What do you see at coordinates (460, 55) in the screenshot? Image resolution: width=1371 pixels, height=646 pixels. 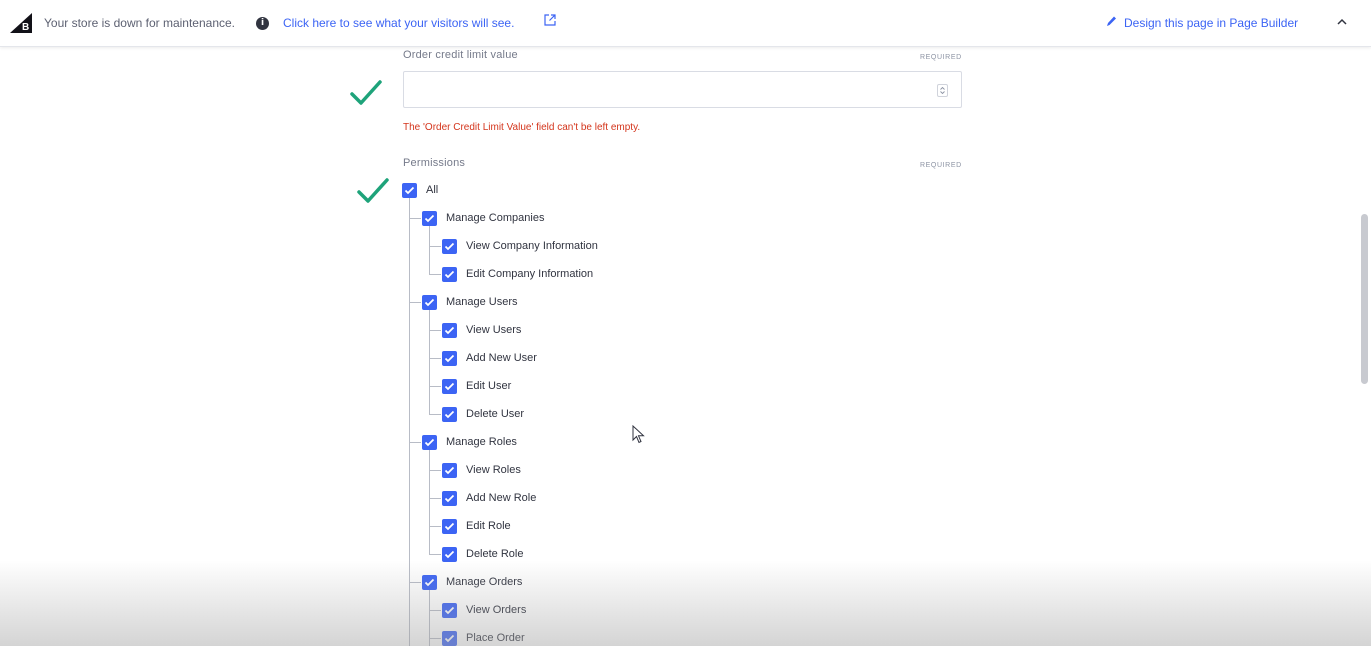 I see `credit-limit-label: Order credit limit value` at bounding box center [460, 55].